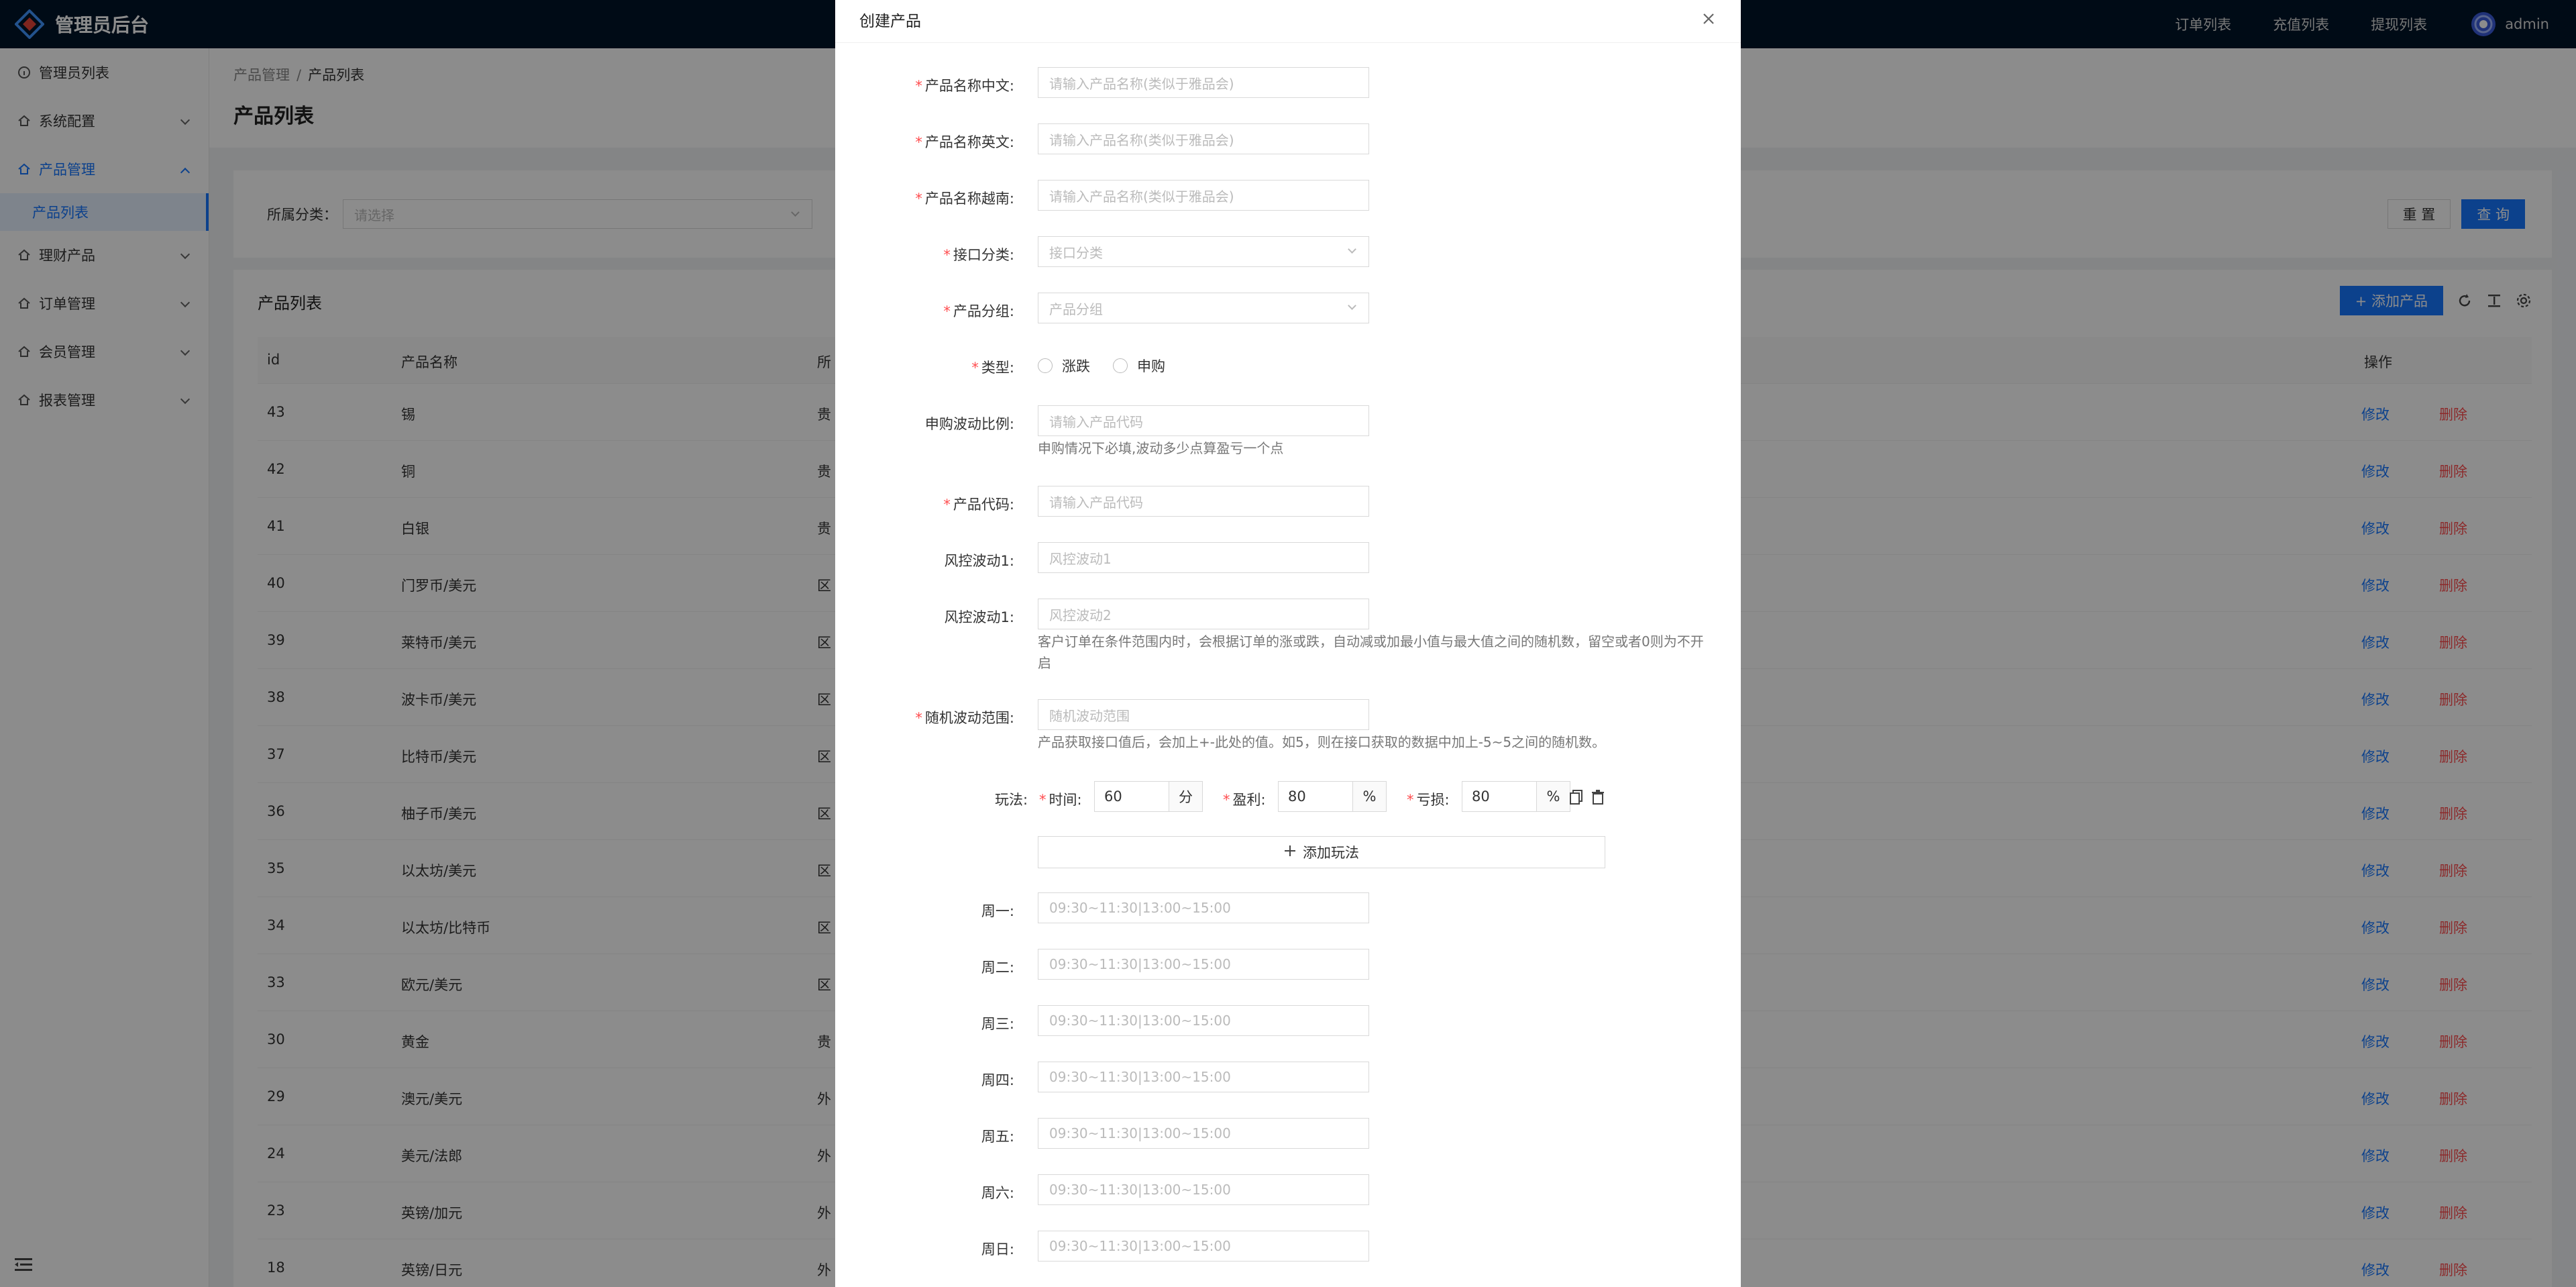 This screenshot has width=2576, height=1287. I want to click on play-row: 玩法: * 时间: 60 分 * 盈利: 80% * 亏损: 80%, so click(1288, 797).